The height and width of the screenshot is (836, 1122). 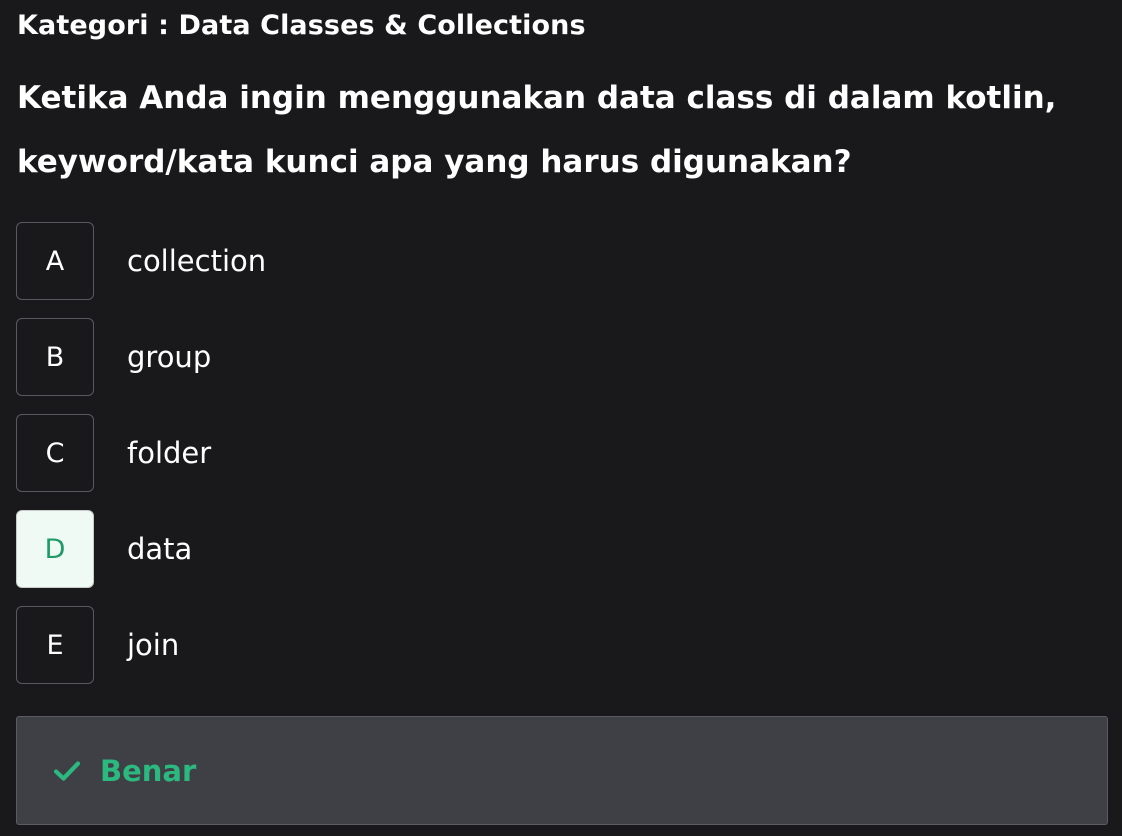 I want to click on option-label: join, so click(x=153, y=645).